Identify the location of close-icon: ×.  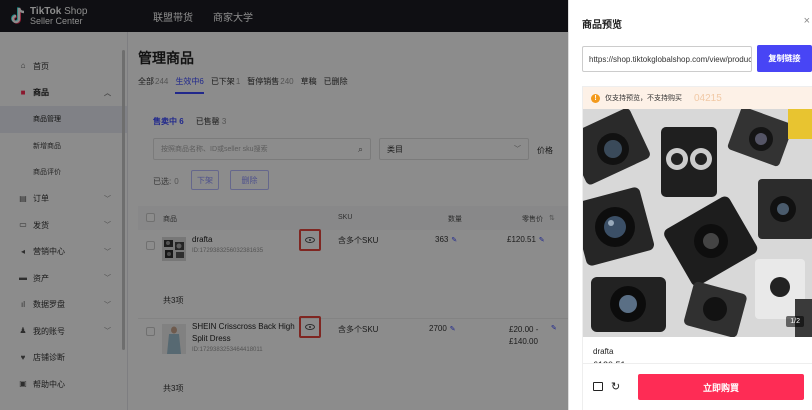
(807, 21).